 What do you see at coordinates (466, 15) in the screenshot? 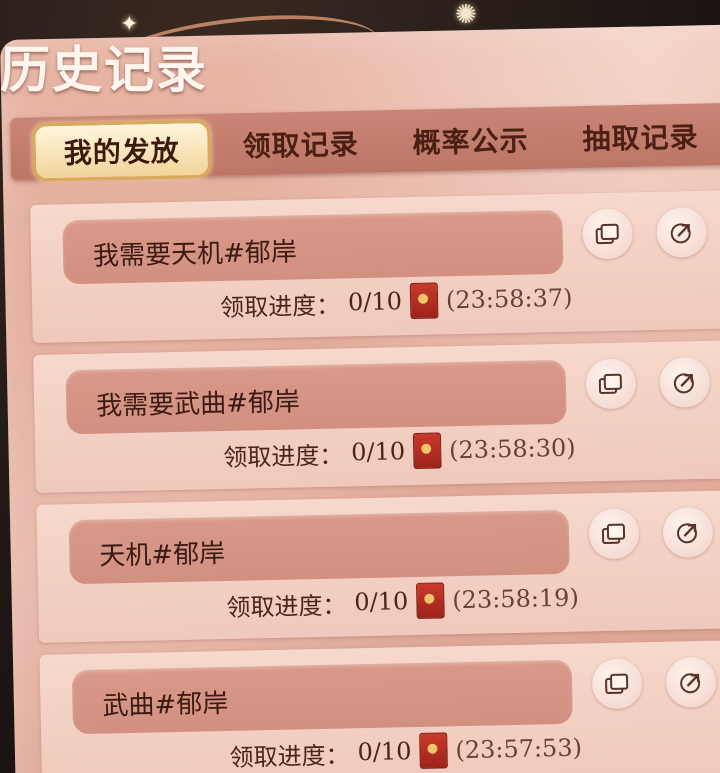
I see `firework-icon: ✺` at bounding box center [466, 15].